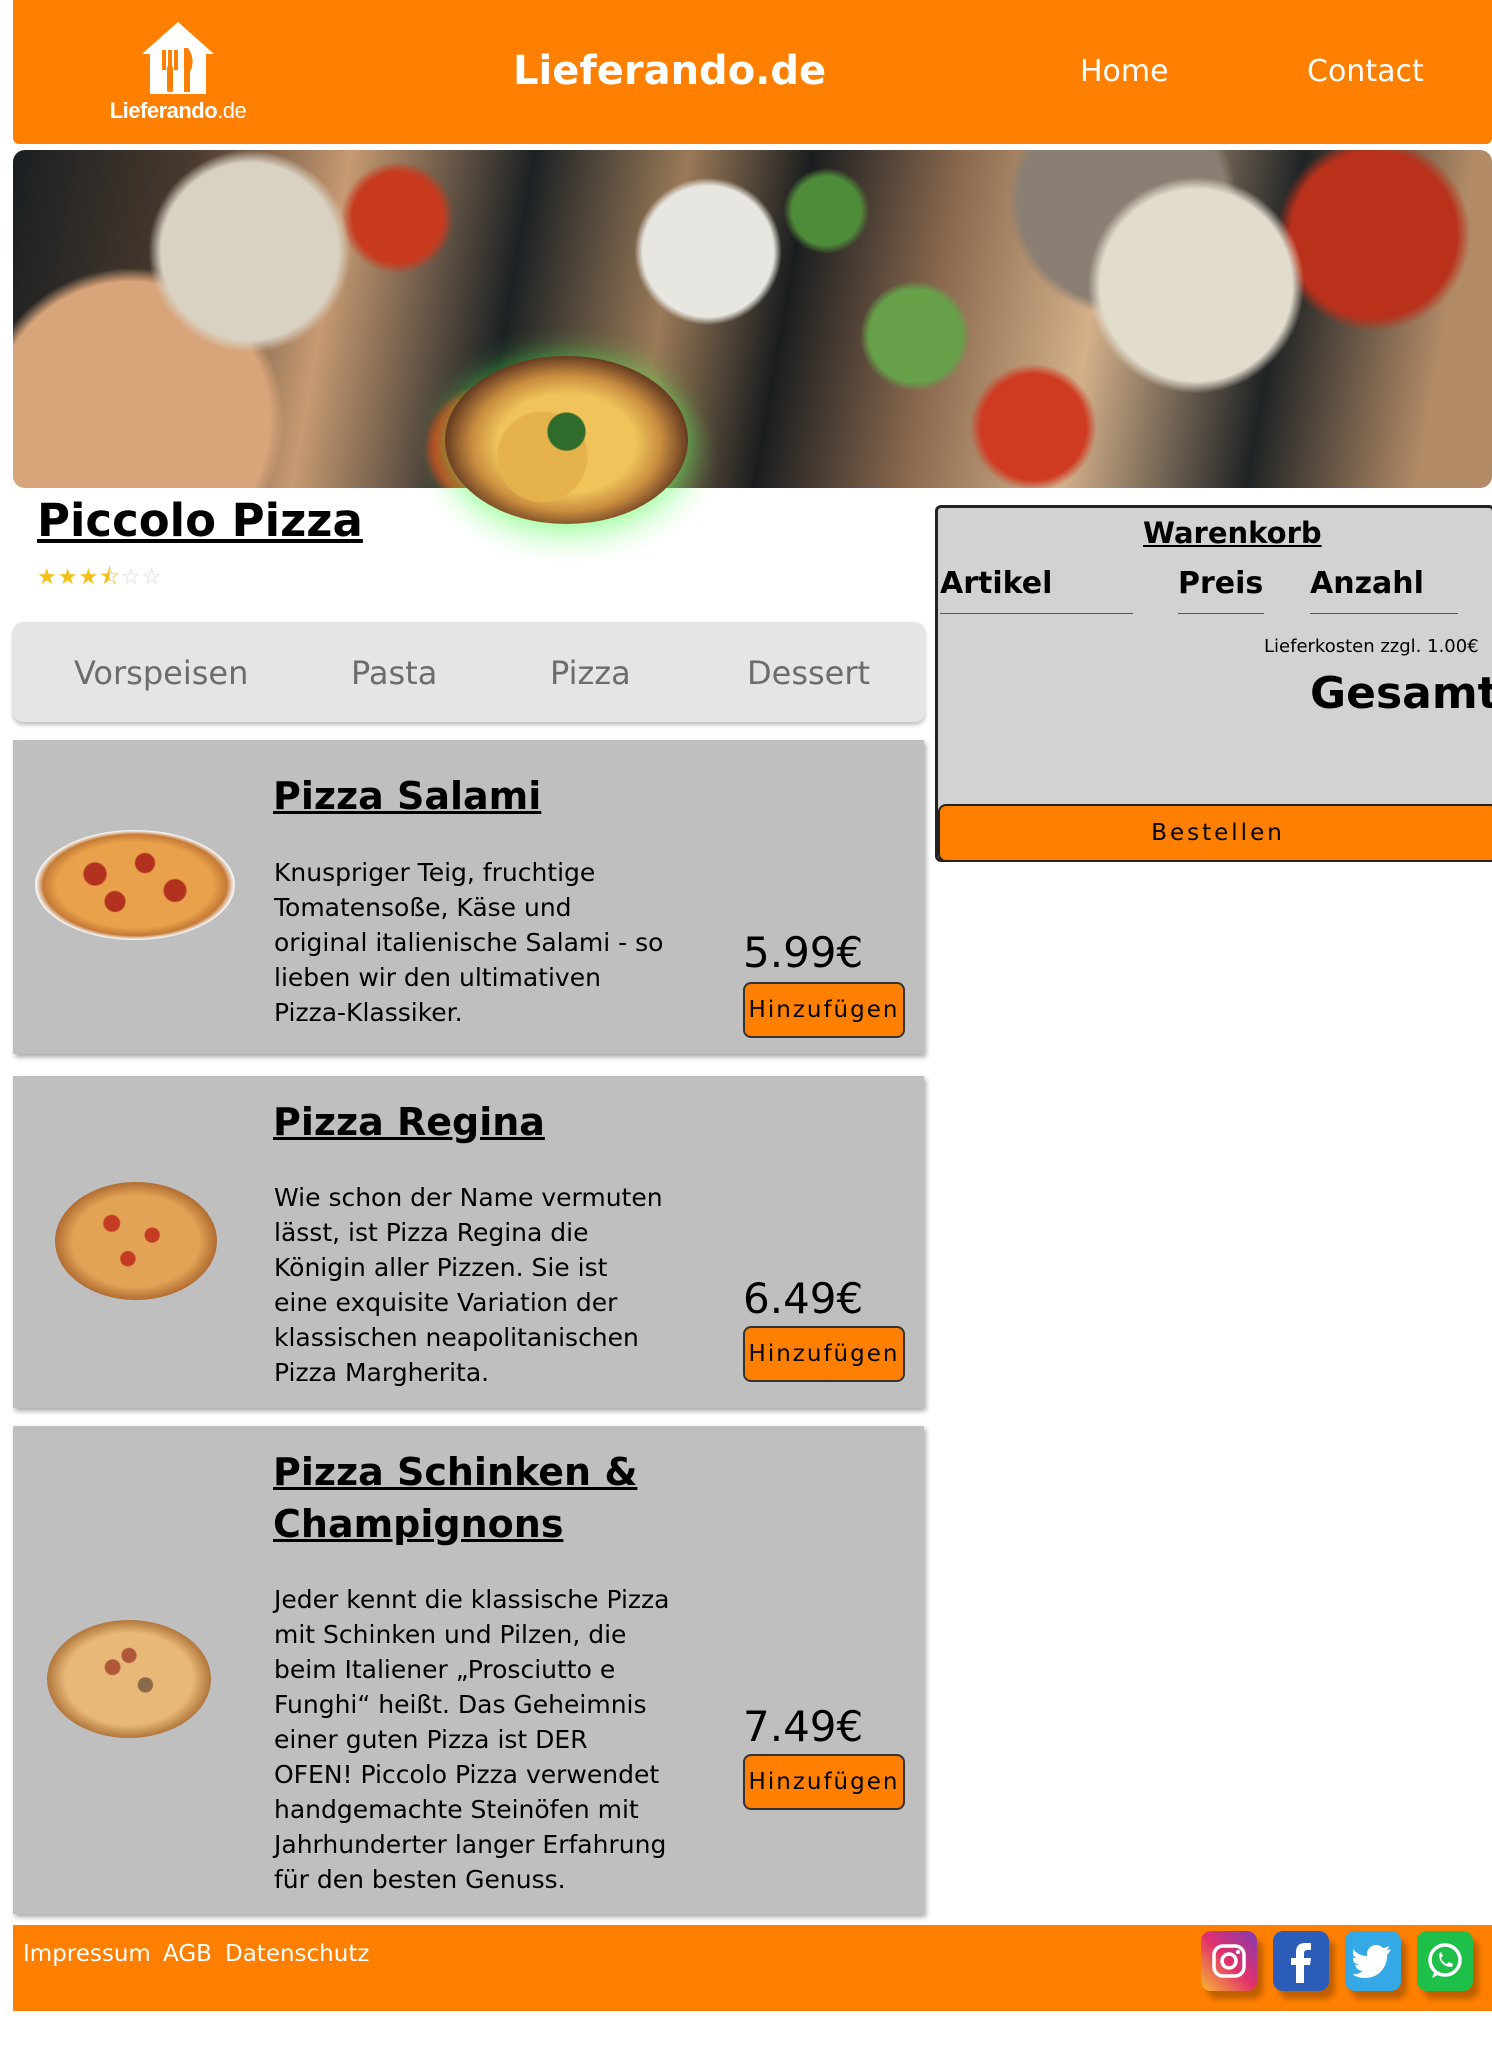  I want to click on restaurant-avatar, so click(566, 440).